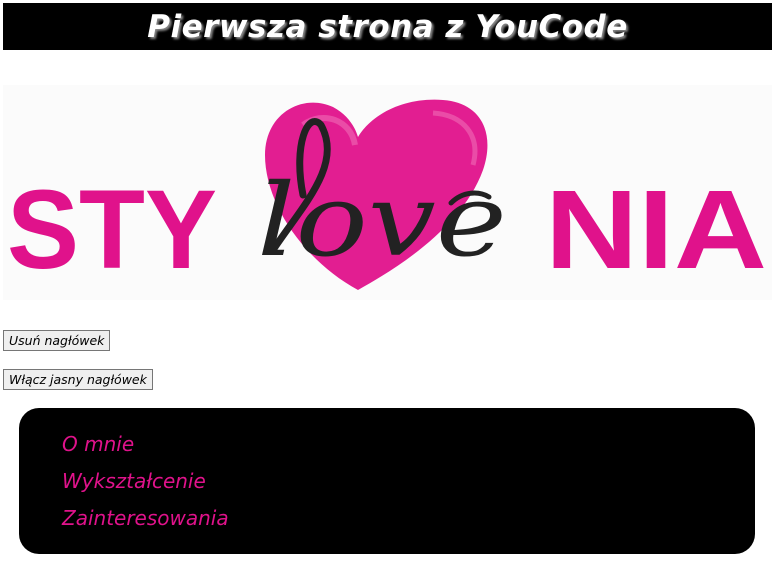  I want to click on svg-text: NIA, so click(656, 229).